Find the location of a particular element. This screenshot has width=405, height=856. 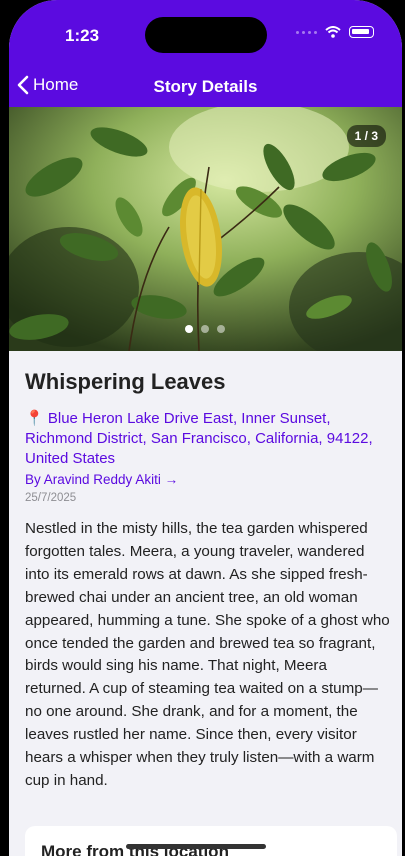

story-title: Whispering Leaves is located at coordinates (125, 381).